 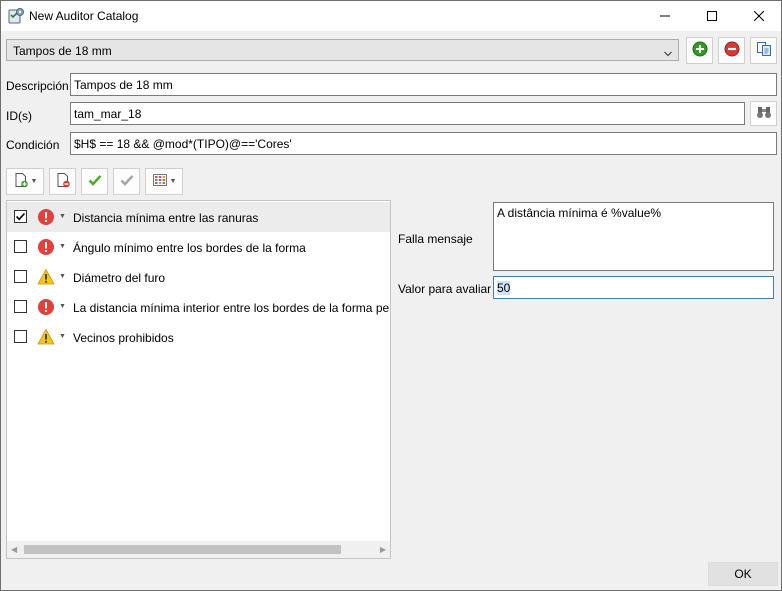 I want to click on green-check-icon, so click(x=95, y=181).